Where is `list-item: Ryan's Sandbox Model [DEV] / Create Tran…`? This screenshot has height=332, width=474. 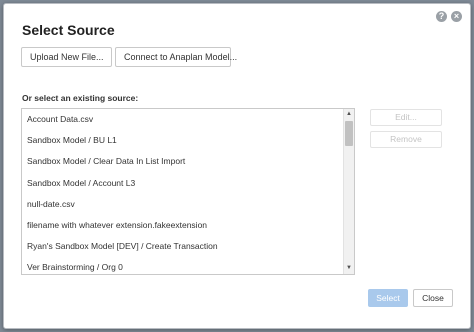
list-item: Ryan's Sandbox Model [DEV] / Create Tran… is located at coordinates (183, 246).